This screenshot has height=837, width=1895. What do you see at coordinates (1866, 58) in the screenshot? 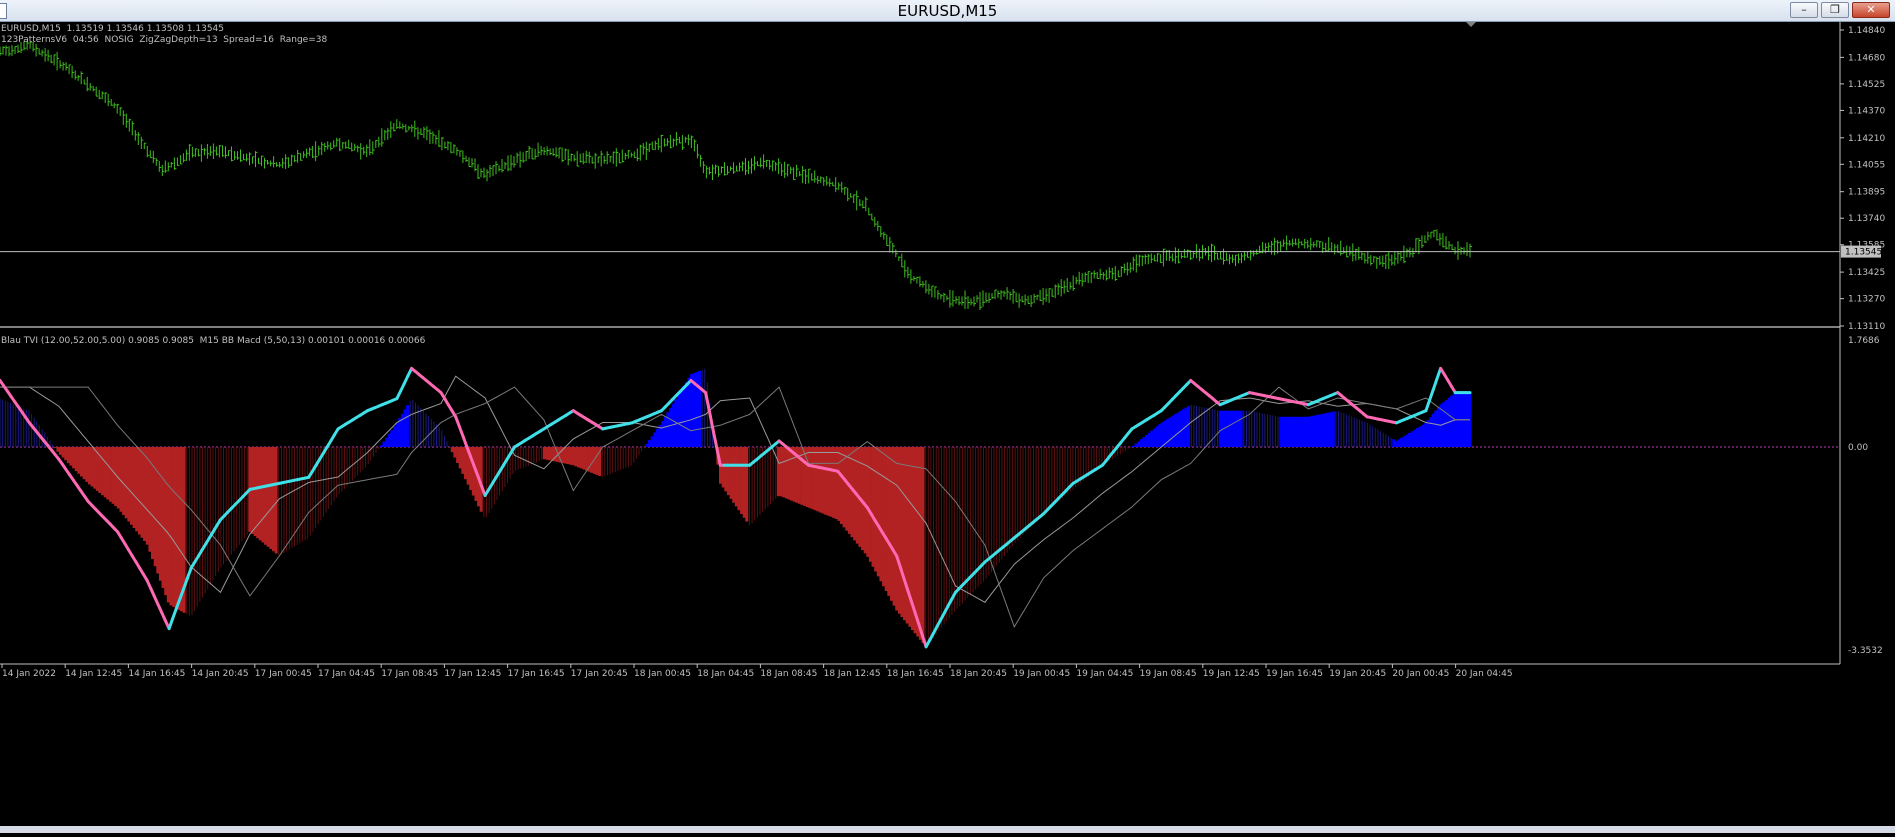
I see `price-tick-label: 1.14680` at bounding box center [1866, 58].